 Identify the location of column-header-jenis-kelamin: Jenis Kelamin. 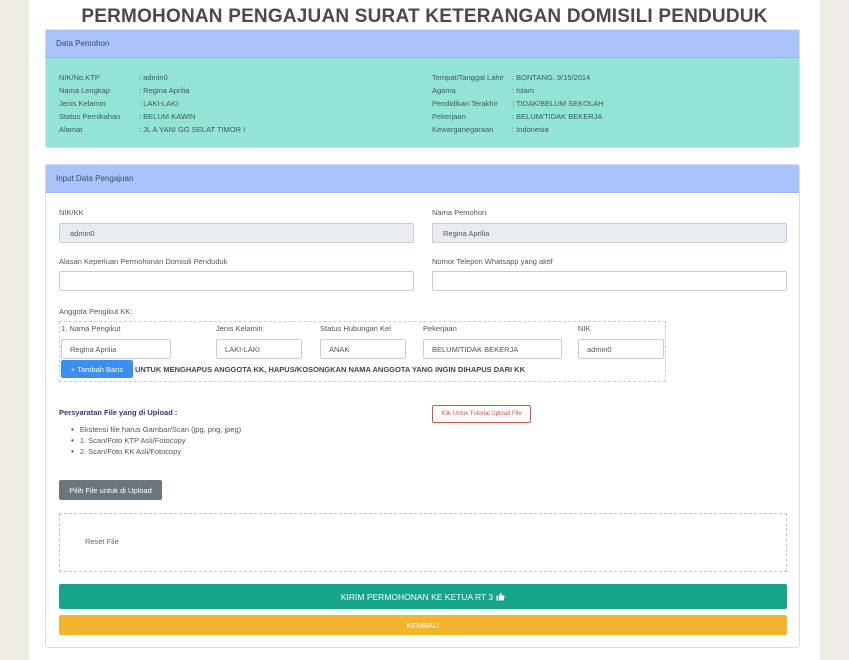
(239, 328).